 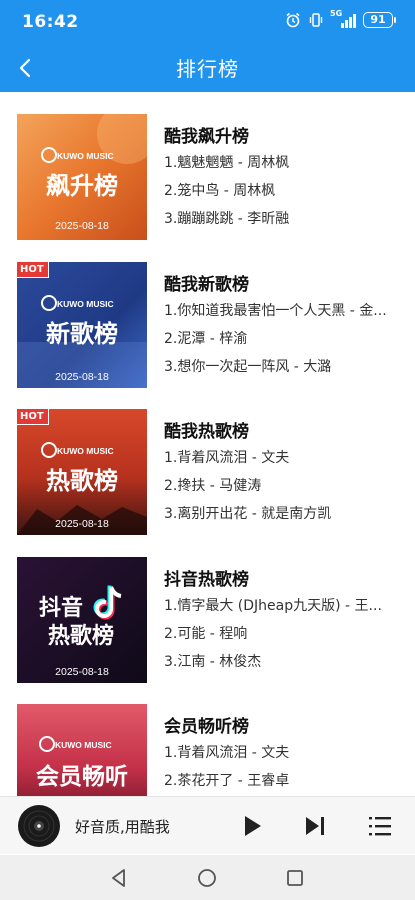 What do you see at coordinates (122, 827) in the screenshot?
I see `player-text: 好音质,用酷我` at bounding box center [122, 827].